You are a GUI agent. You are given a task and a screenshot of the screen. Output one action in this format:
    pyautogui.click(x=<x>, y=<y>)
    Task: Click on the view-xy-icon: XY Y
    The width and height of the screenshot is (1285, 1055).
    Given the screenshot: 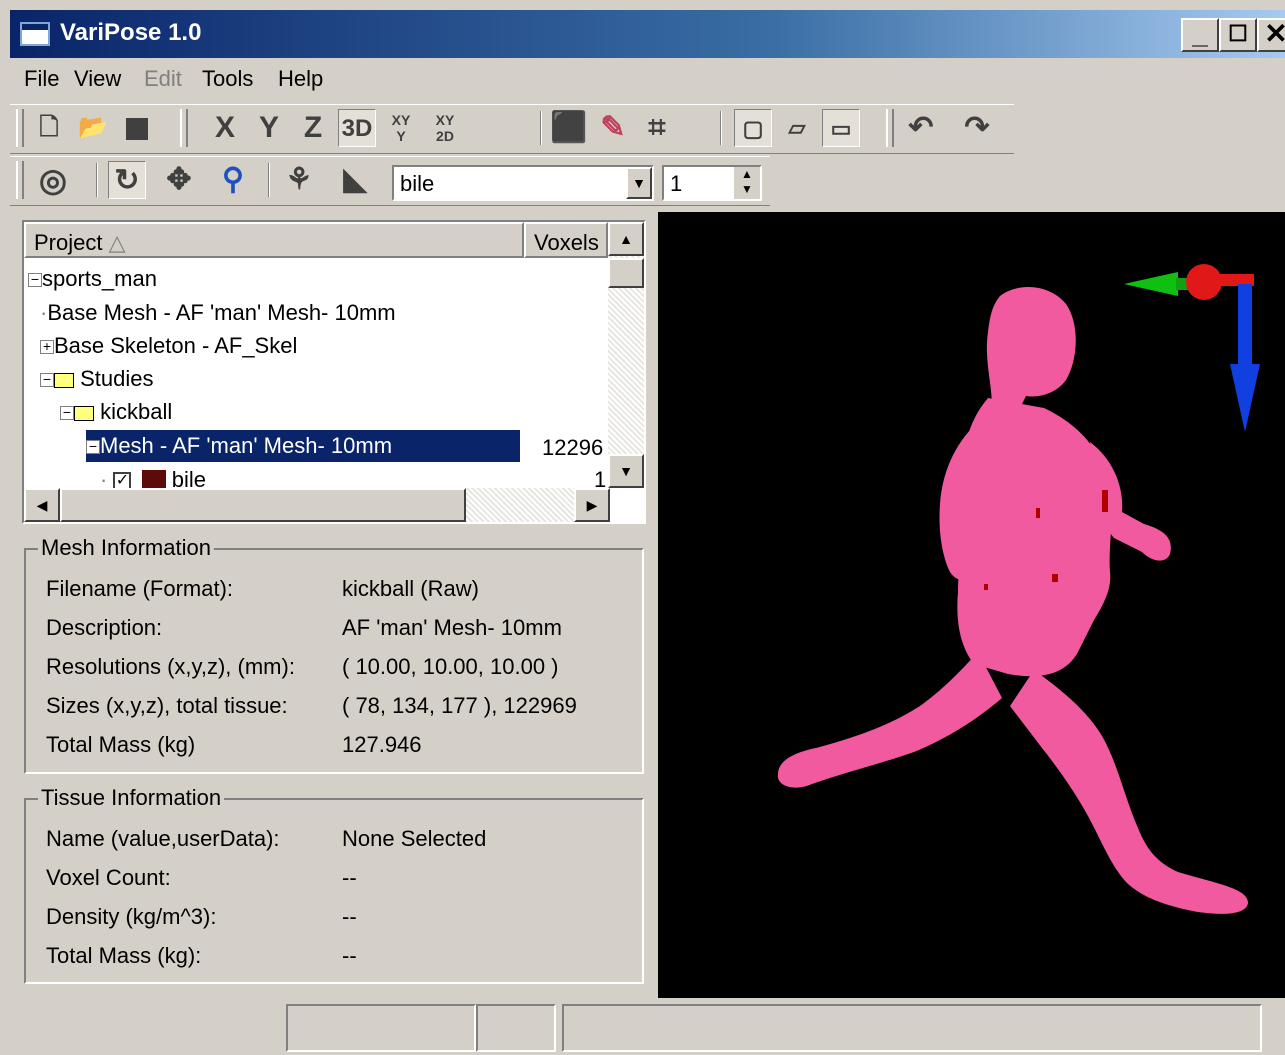 What is the action you would take?
    pyautogui.click(x=401, y=129)
    